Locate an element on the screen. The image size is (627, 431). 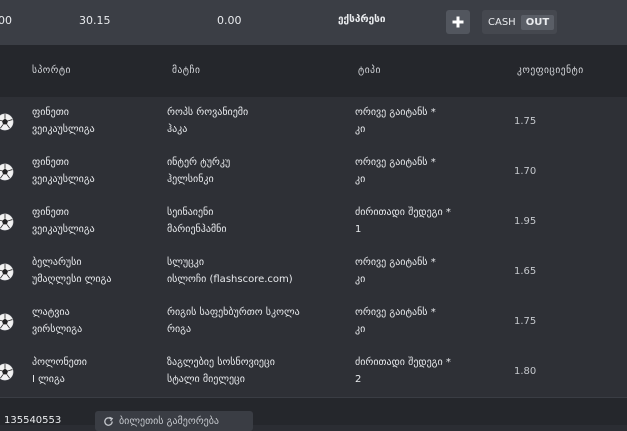
home-team: სლუცკი is located at coordinates (186, 262).